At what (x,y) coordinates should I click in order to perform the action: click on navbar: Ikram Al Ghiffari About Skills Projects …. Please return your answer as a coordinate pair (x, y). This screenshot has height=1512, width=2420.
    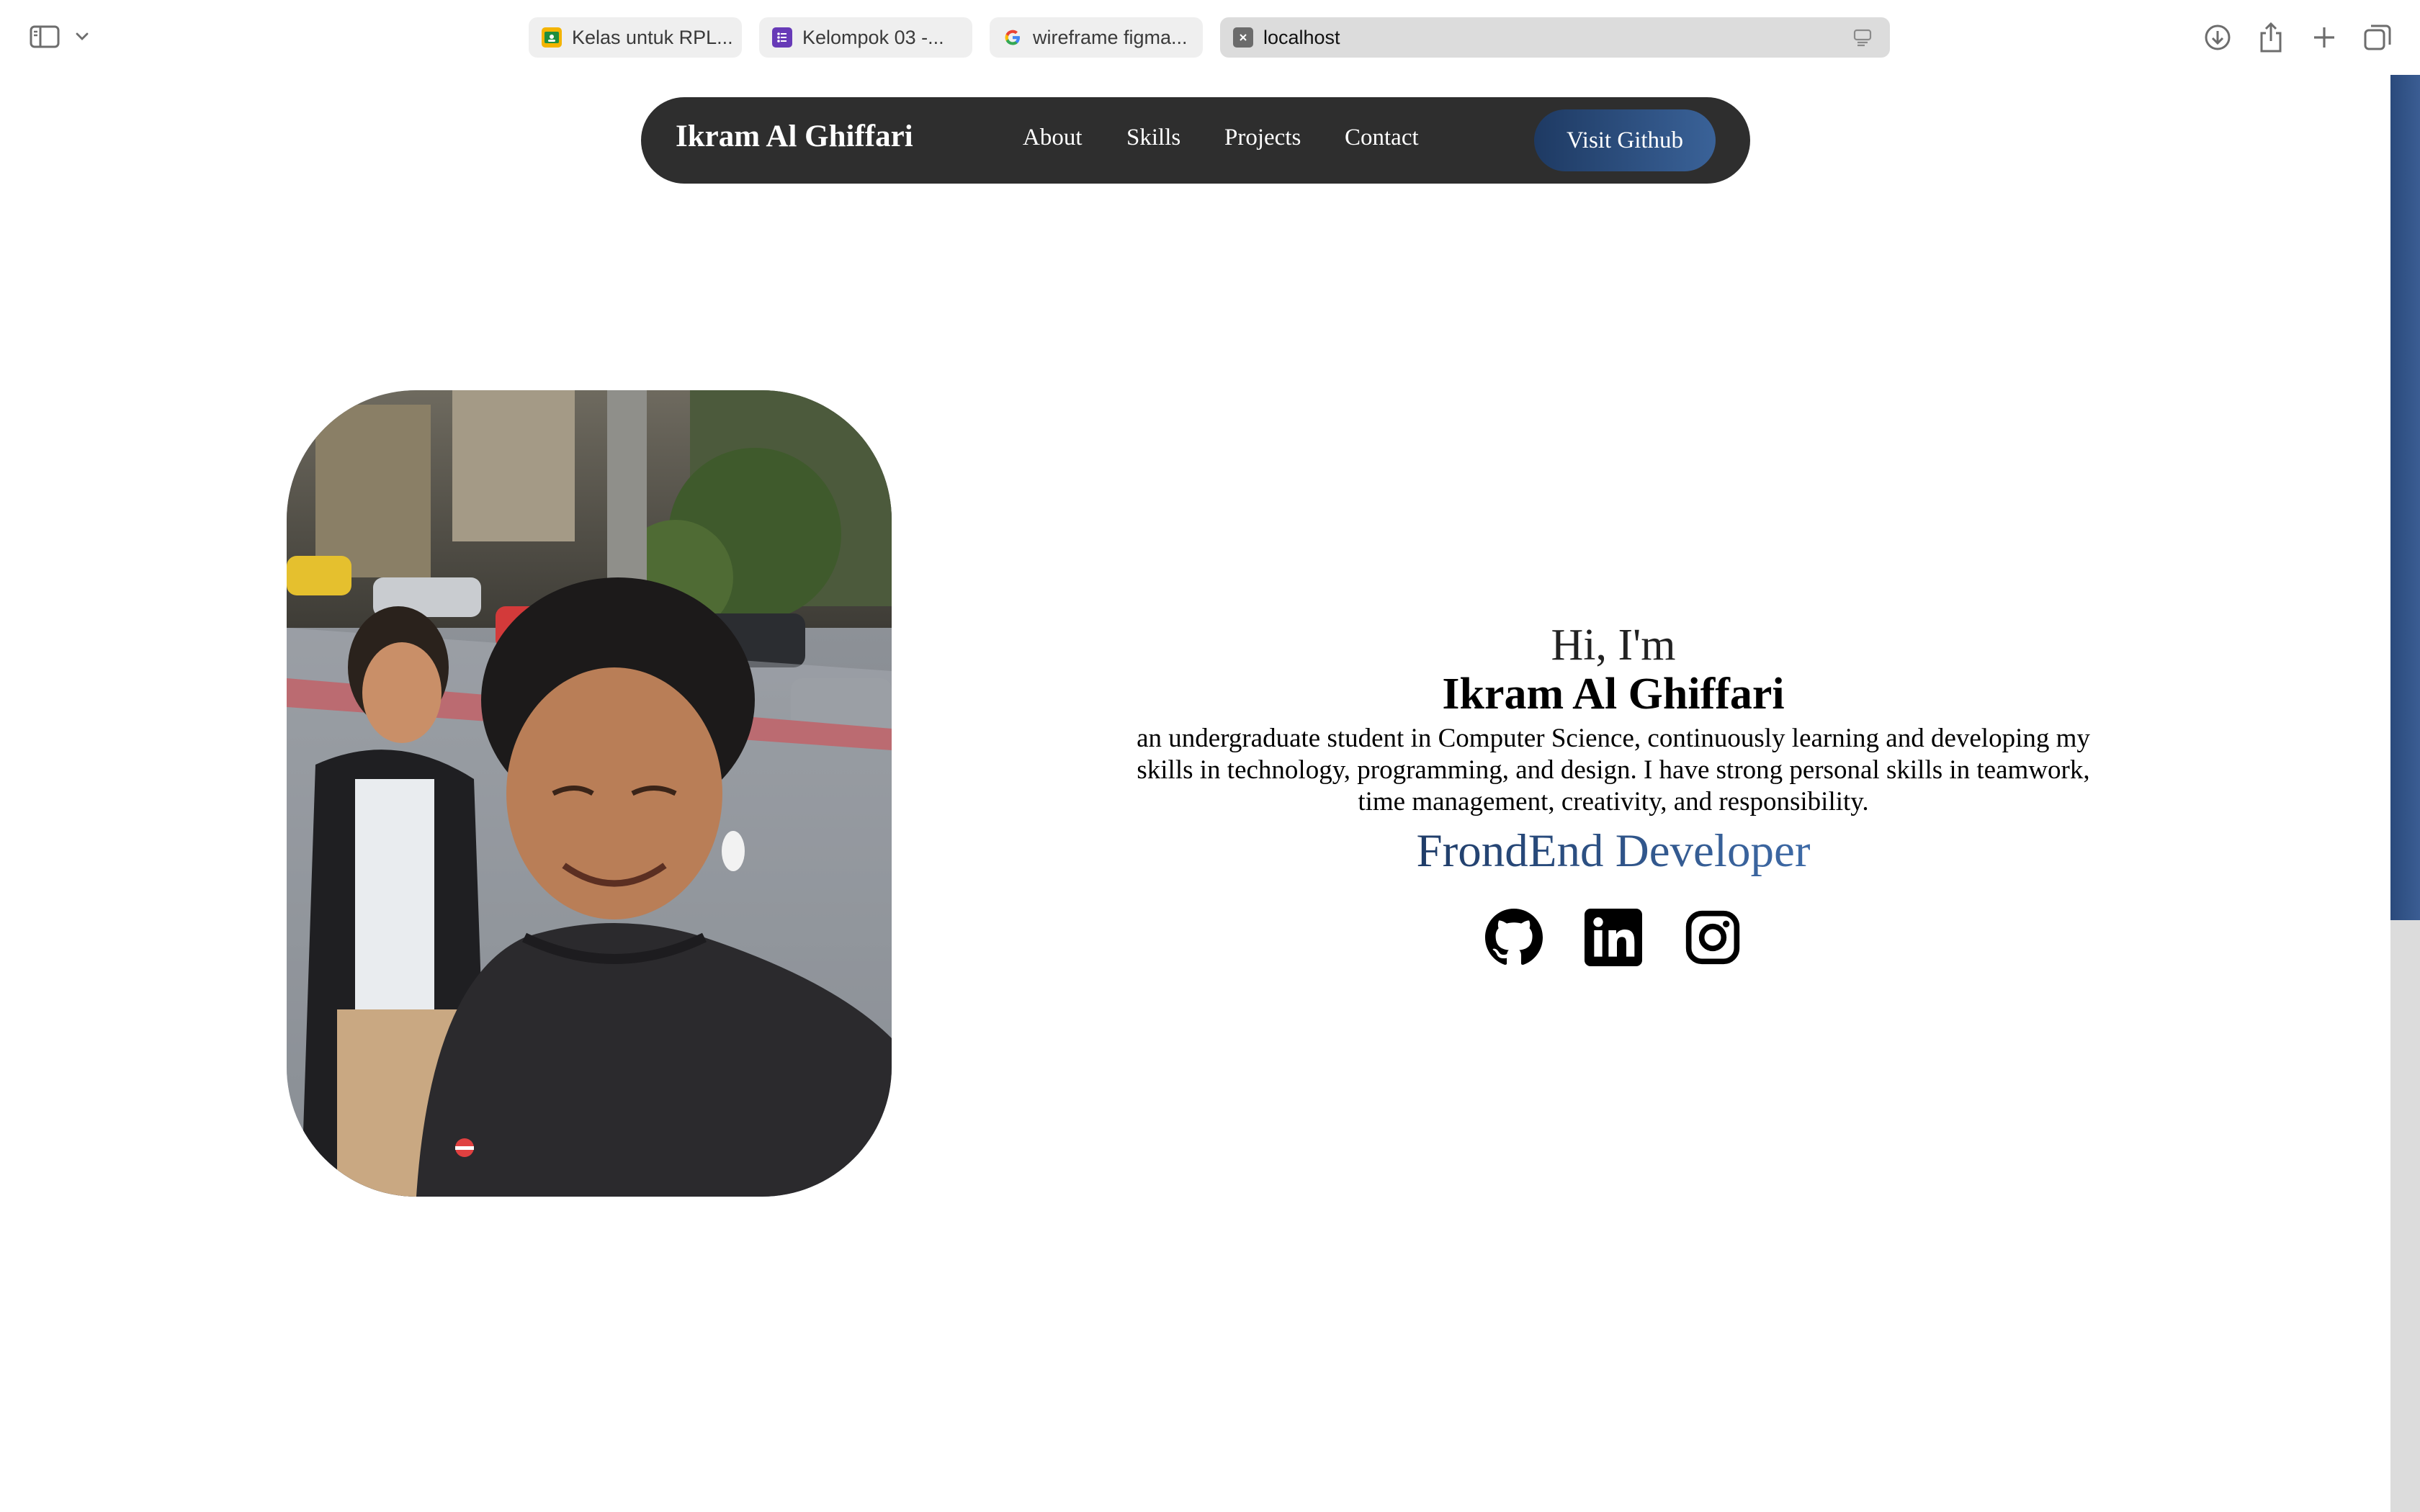
    Looking at the image, I should click on (1195, 140).